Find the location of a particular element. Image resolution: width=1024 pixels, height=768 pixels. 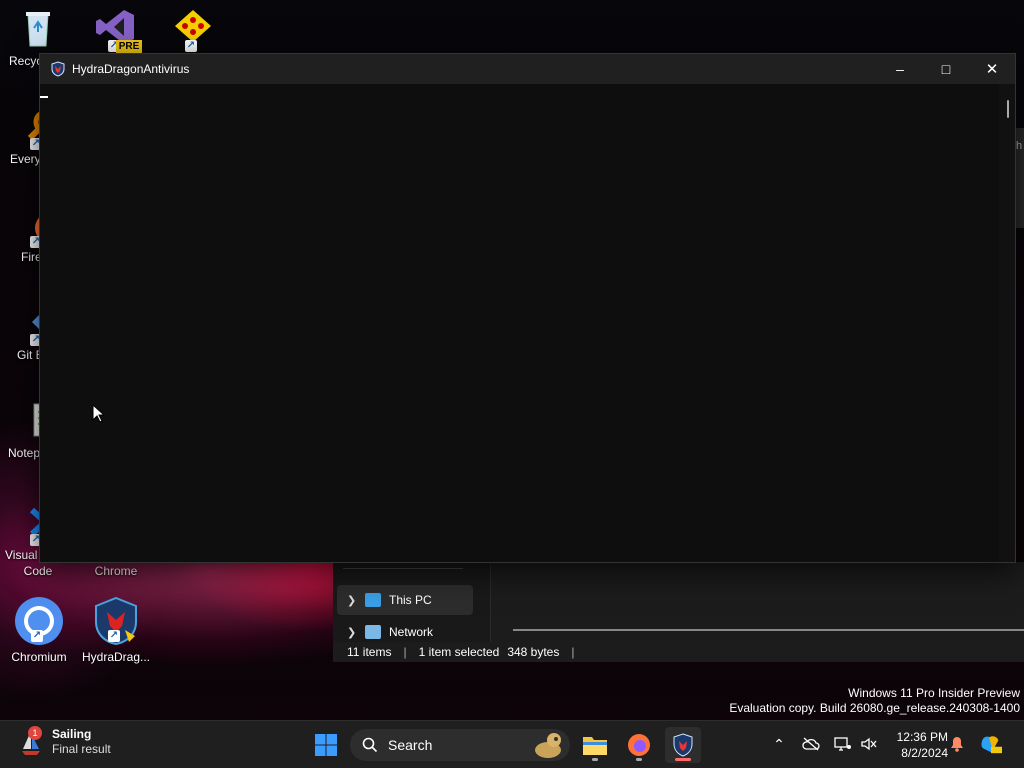

explorer-status-bar: 11 items | 1 item selected 348 bytes | is located at coordinates (678, 652).